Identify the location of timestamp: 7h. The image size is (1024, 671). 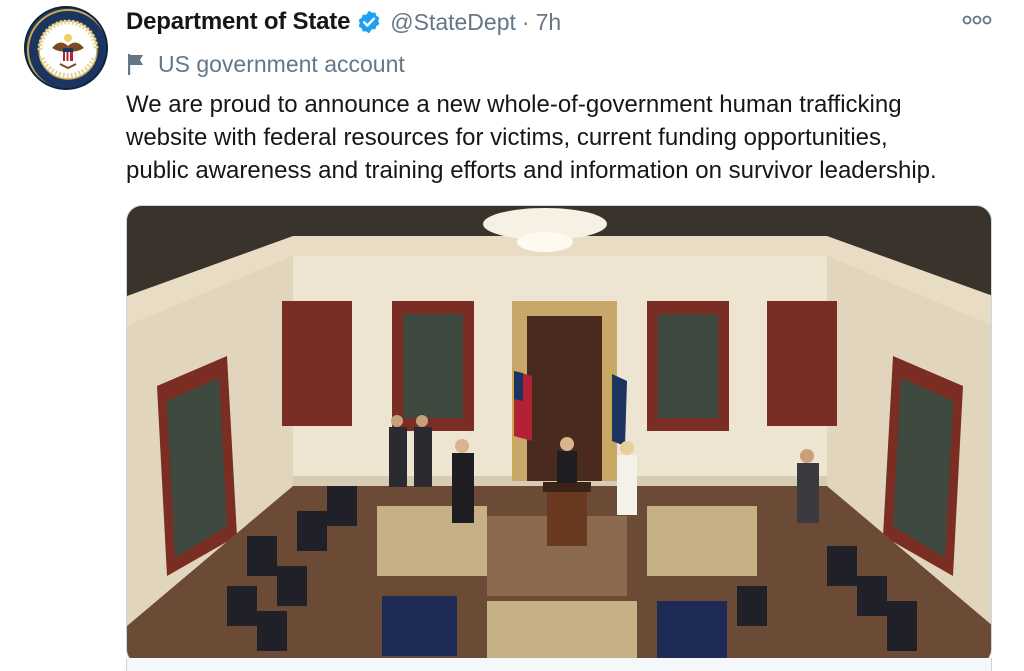
(549, 22).